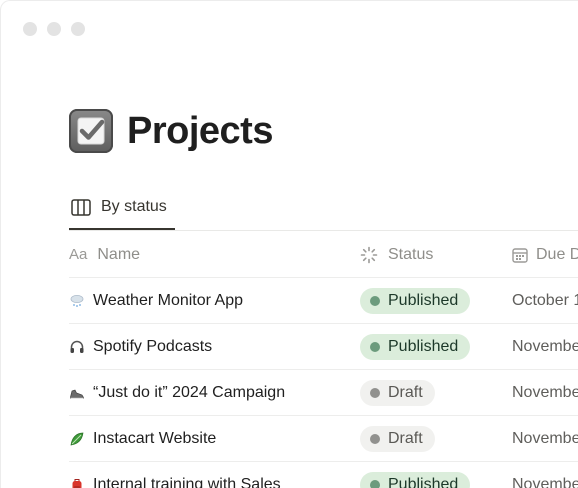 The height and width of the screenshot is (488, 578). I want to click on cloud-snow-icon, so click(77, 301).